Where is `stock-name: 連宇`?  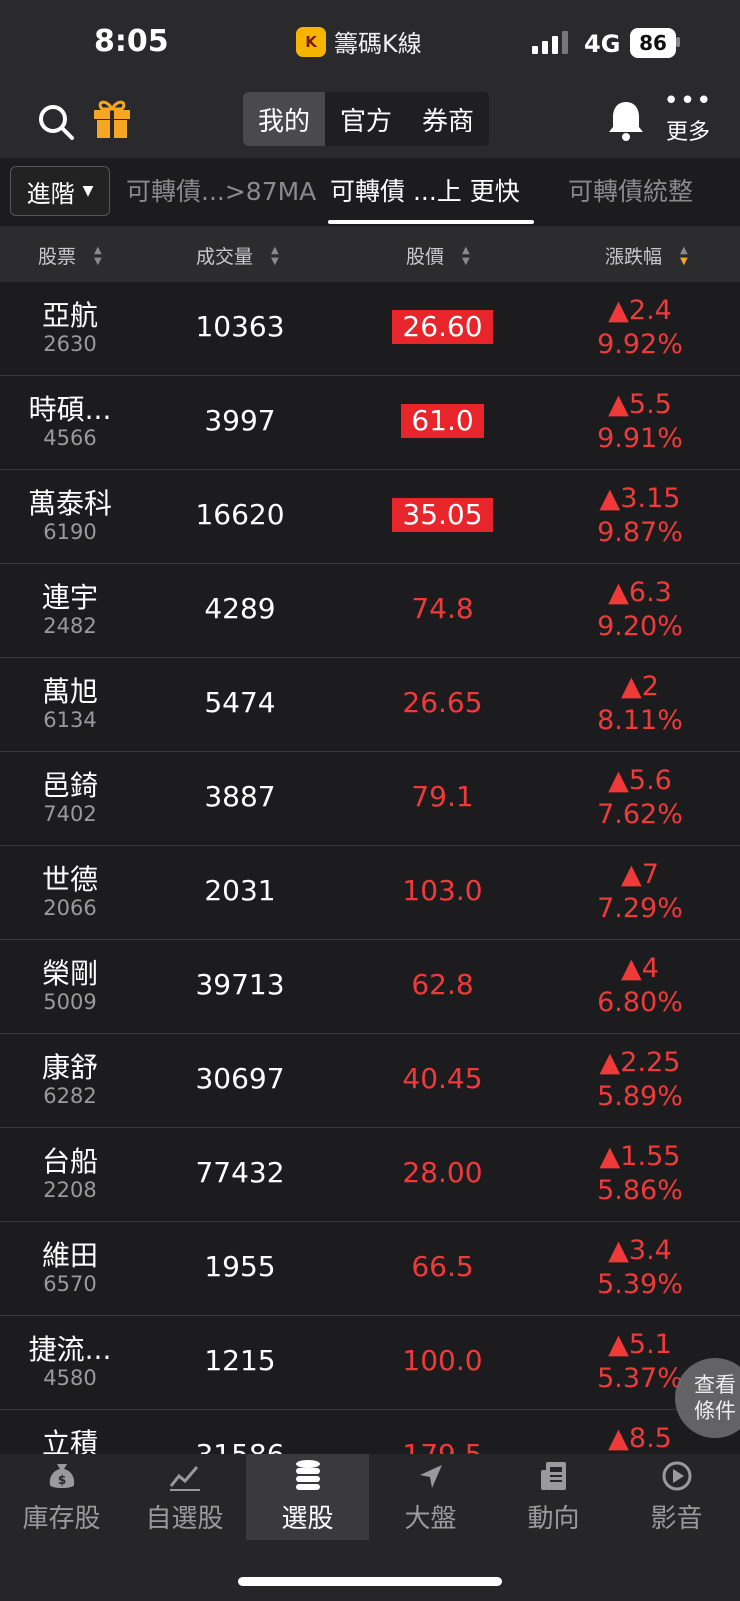
stock-name: 連宇 is located at coordinates (69, 597).